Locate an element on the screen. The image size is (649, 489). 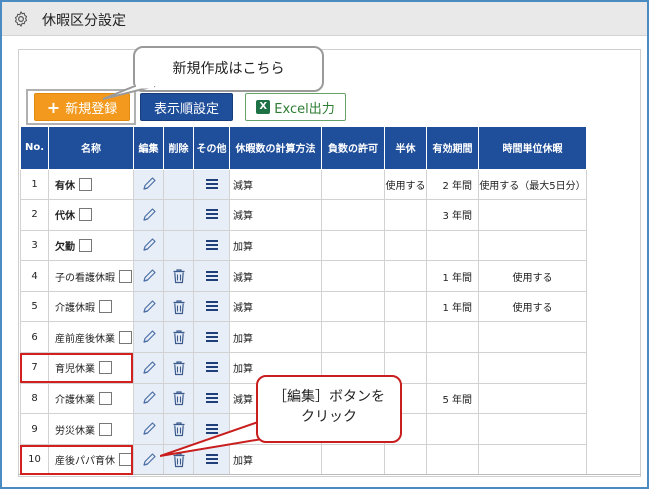
row-number: 2 is located at coordinates (34, 215).